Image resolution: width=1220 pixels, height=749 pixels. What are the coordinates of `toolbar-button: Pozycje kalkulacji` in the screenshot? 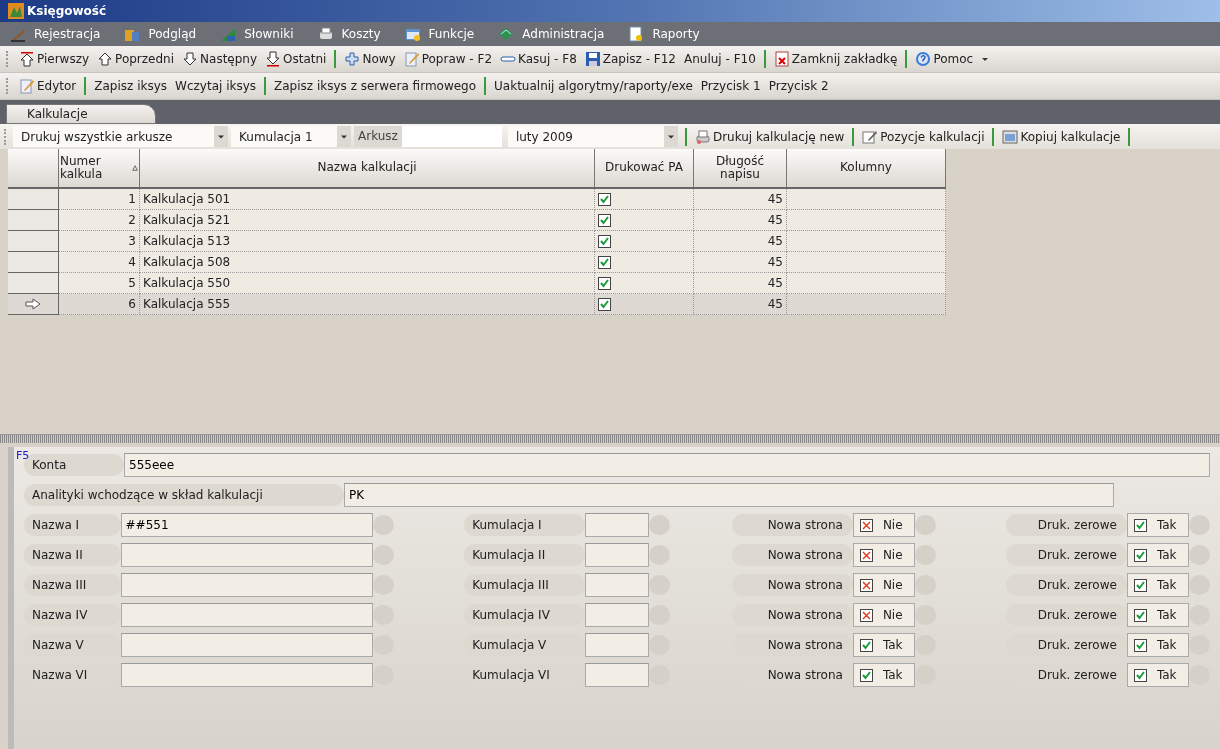 It's located at (923, 136).